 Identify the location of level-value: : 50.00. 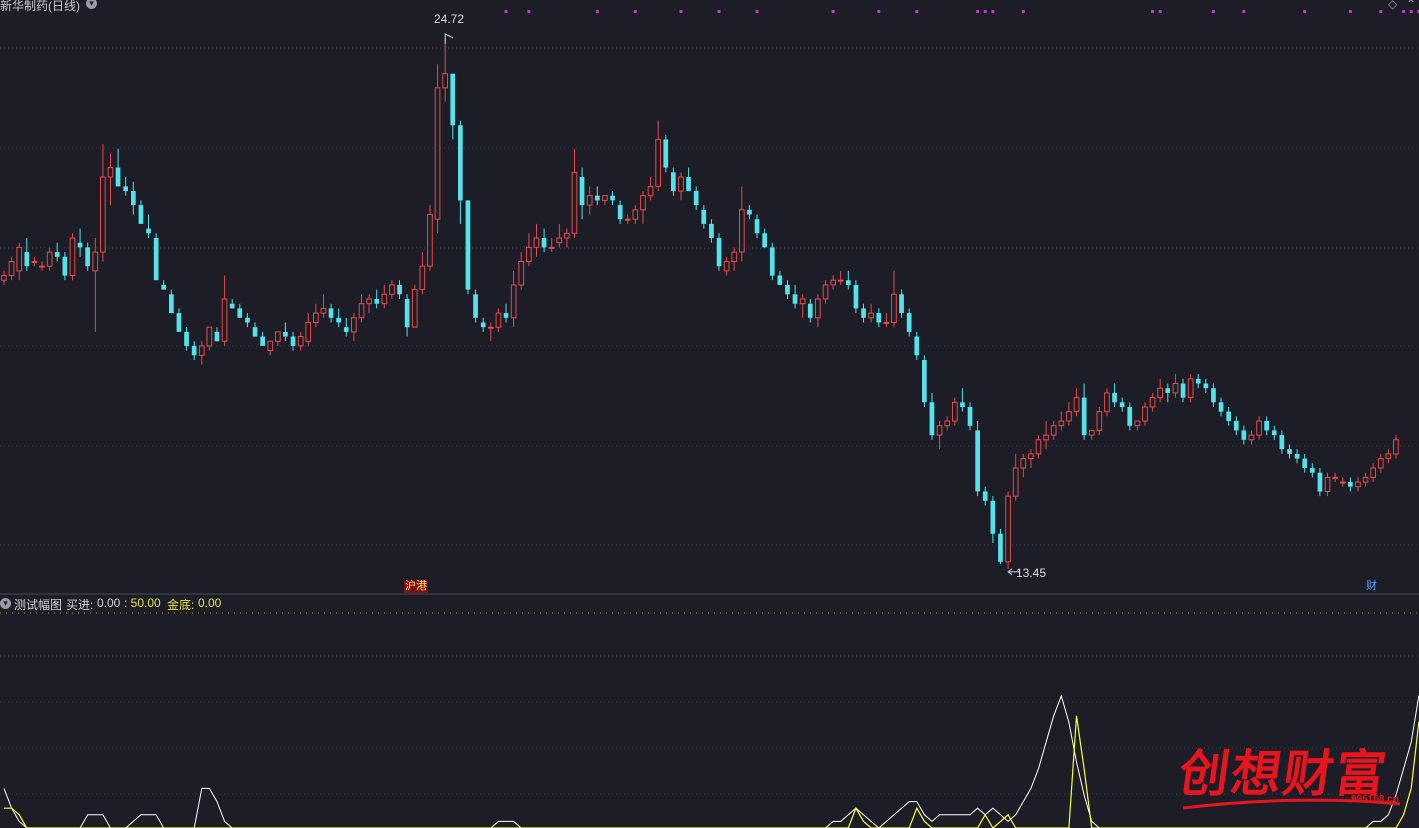
(142, 603).